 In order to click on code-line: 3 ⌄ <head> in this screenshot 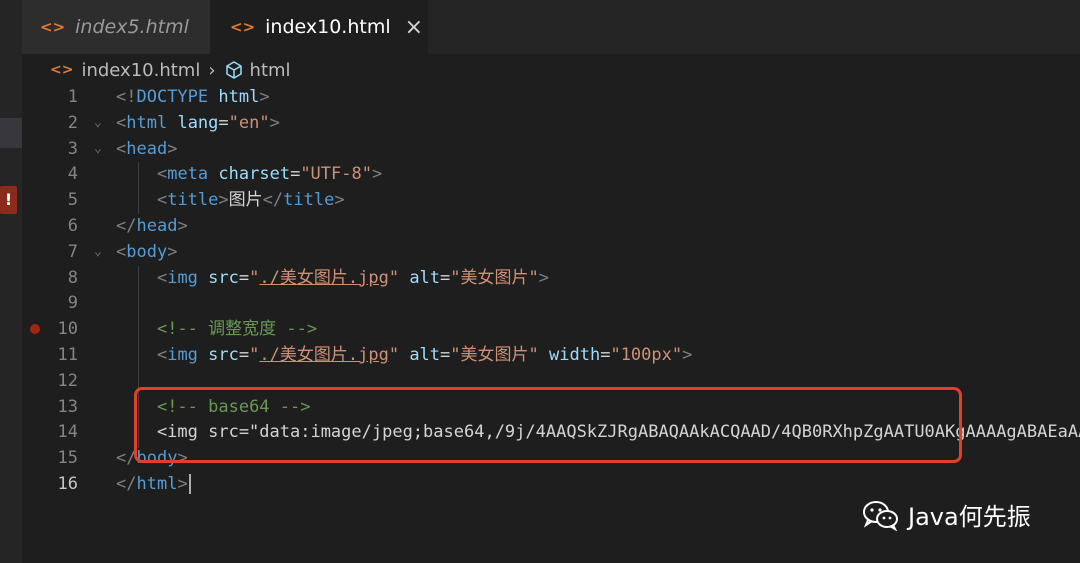, I will do `click(551, 149)`.